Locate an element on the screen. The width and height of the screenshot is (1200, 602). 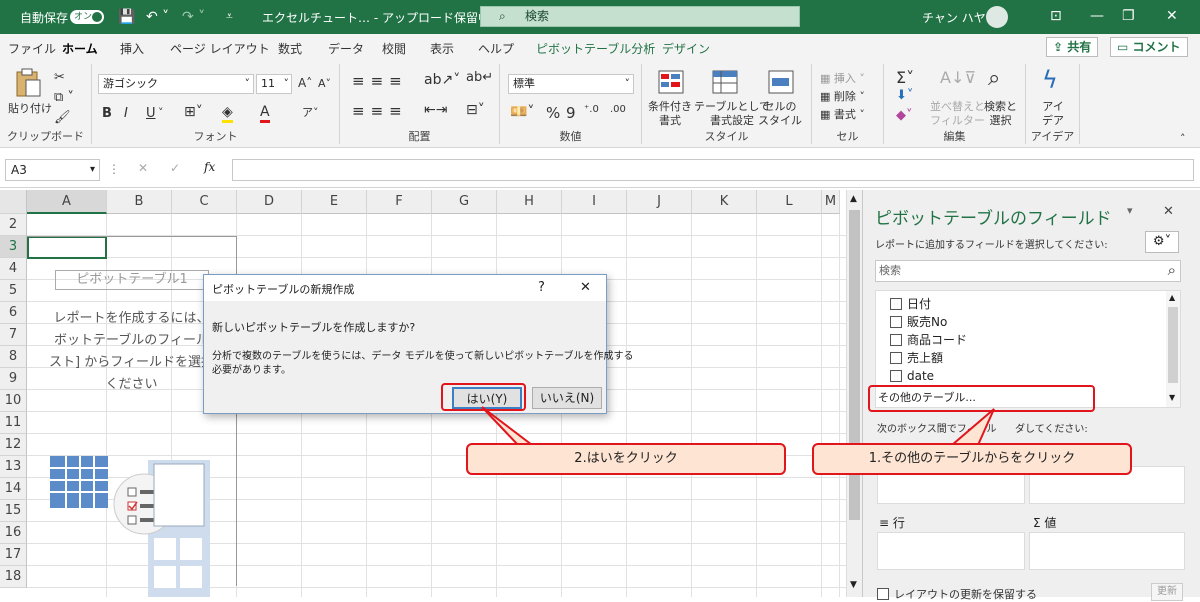
fill-color-icon: ◈ is located at coordinates (227, 113).